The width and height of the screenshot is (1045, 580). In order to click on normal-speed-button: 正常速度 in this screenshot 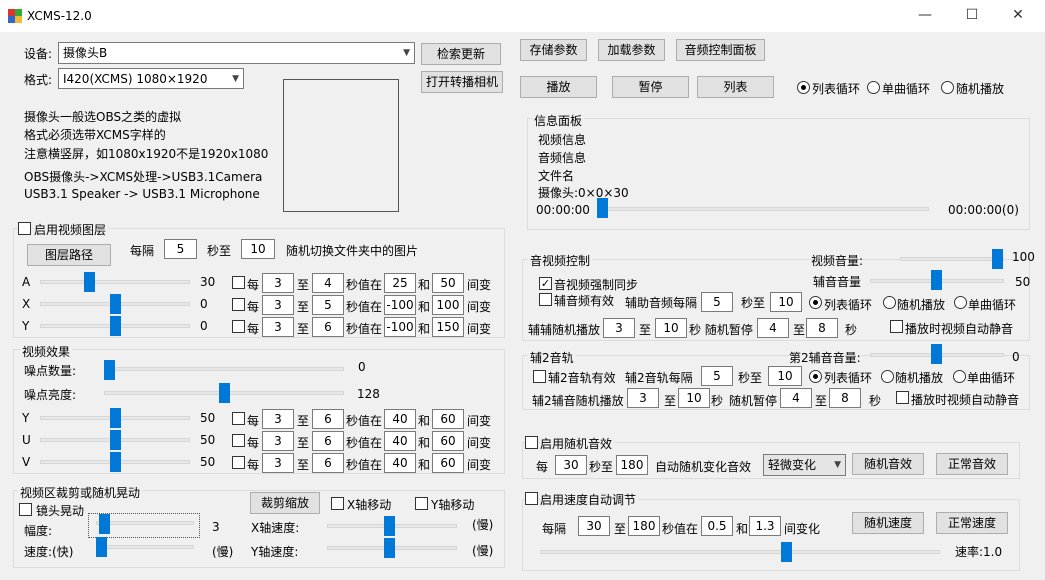, I will do `click(972, 523)`.